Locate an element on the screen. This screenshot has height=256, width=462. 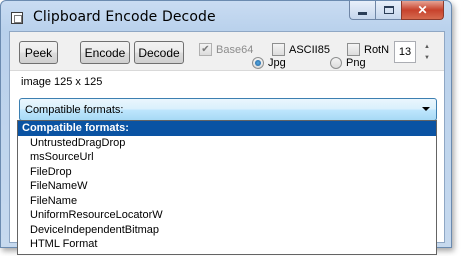
png-label: Png is located at coordinates (356, 63).